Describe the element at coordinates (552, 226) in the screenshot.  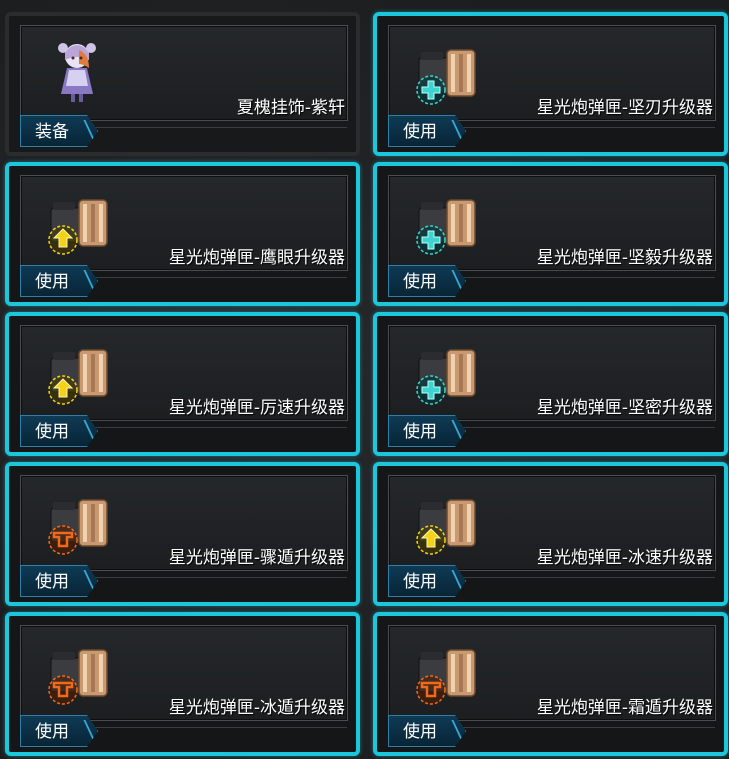
I see `item-slot: 星光炮弹匣-坚毅升级器` at that location.